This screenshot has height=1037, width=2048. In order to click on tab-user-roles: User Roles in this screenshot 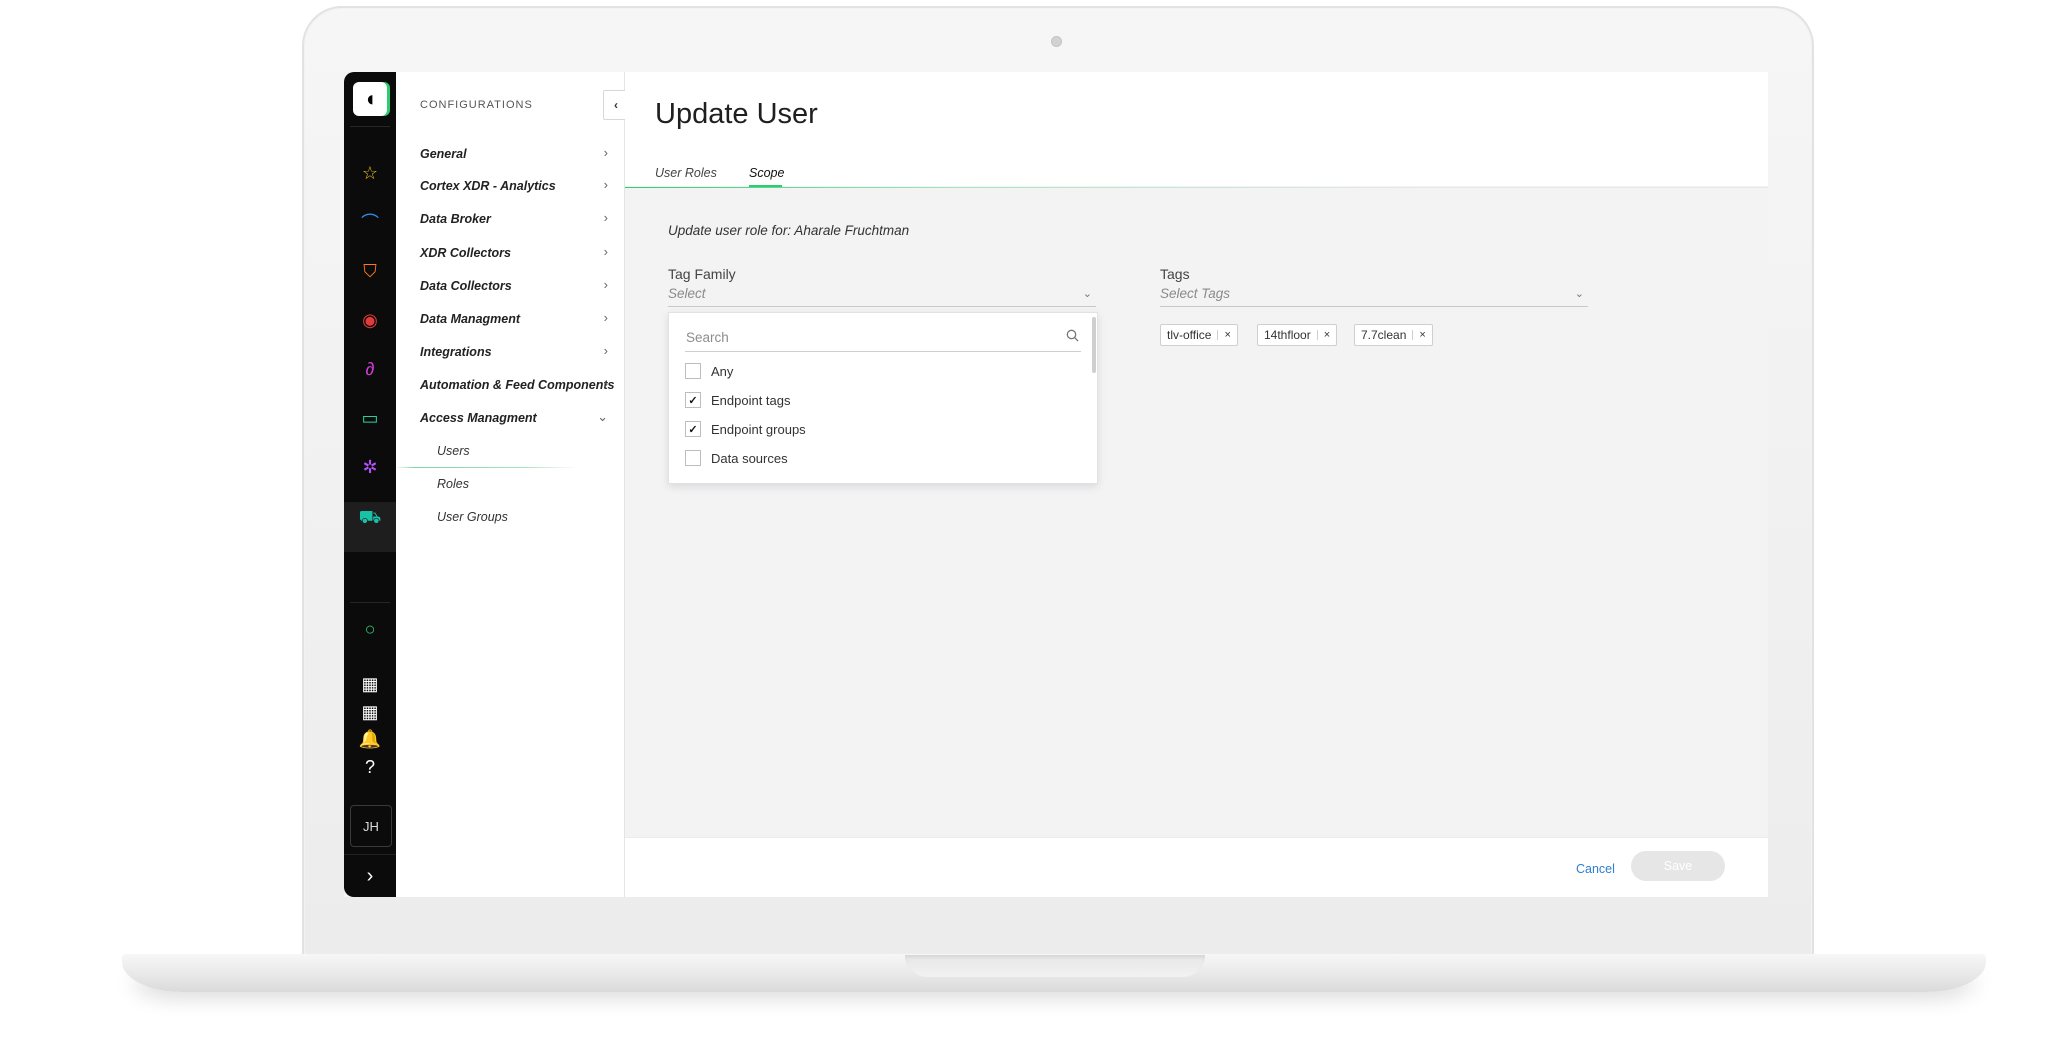, I will do `click(686, 173)`.